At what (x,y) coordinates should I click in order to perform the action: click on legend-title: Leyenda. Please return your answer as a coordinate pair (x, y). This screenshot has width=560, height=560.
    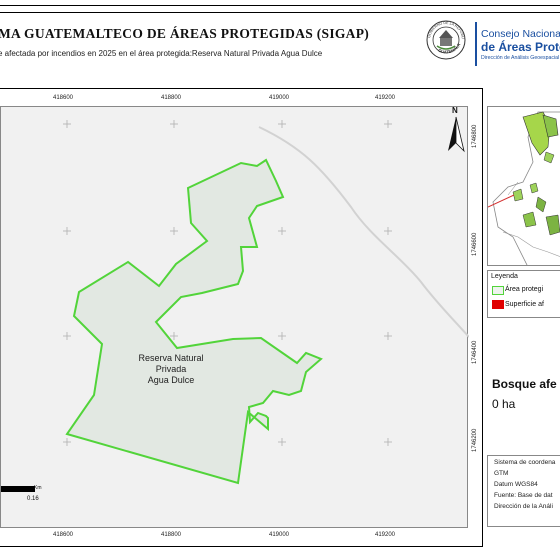
    Looking at the image, I should click on (504, 276).